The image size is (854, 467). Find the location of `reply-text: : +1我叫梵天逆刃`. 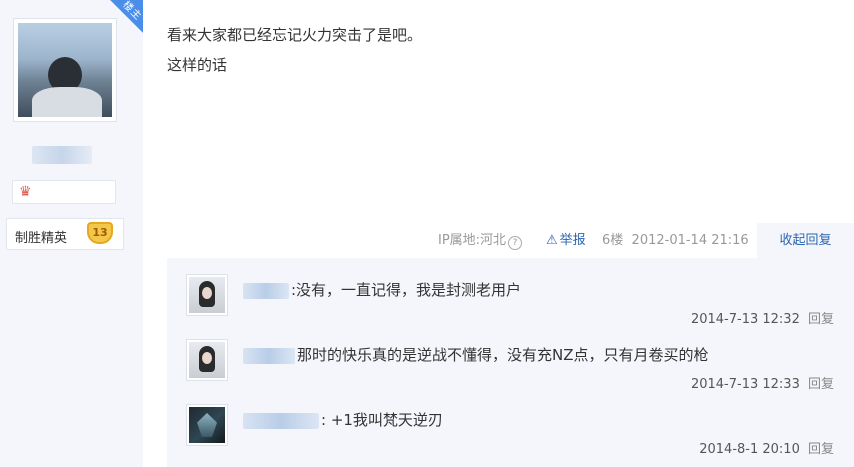

reply-text: : +1我叫梵天逆刃 is located at coordinates (382, 420).